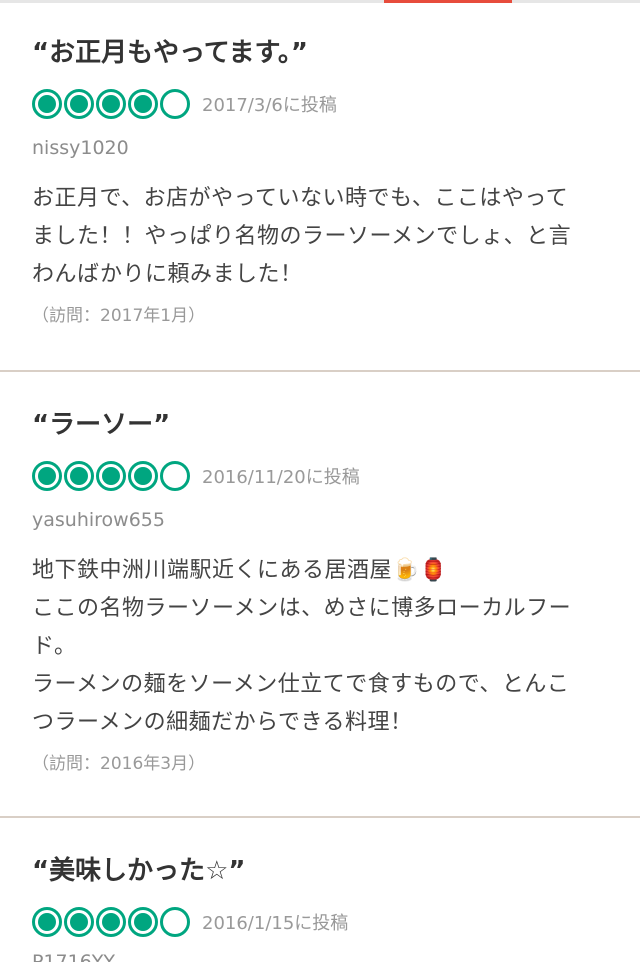 Image resolution: width=640 pixels, height=963 pixels. What do you see at coordinates (240, 570) in the screenshot?
I see `review-body-line: 地下鉄中洲川端駅近くにある居酒屋🍺🏮` at bounding box center [240, 570].